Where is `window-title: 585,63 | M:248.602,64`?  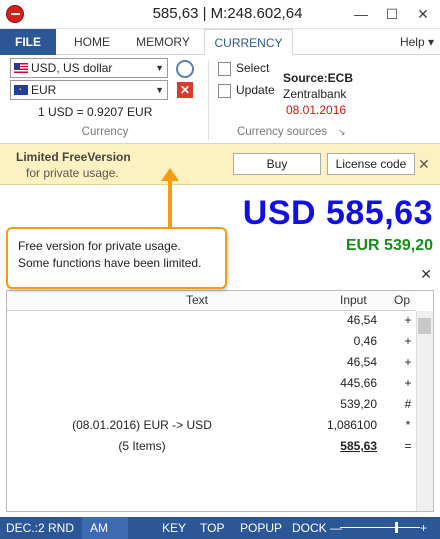 window-title: 585,63 | M:248.602,64 is located at coordinates (227, 13).